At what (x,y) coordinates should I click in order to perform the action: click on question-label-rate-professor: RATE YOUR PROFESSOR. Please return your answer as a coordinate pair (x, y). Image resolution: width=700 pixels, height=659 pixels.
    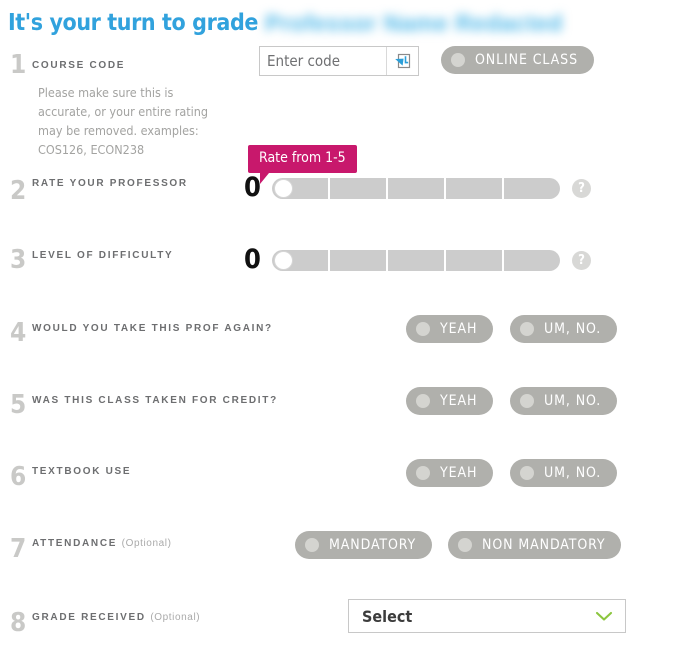
    Looking at the image, I should click on (110, 184).